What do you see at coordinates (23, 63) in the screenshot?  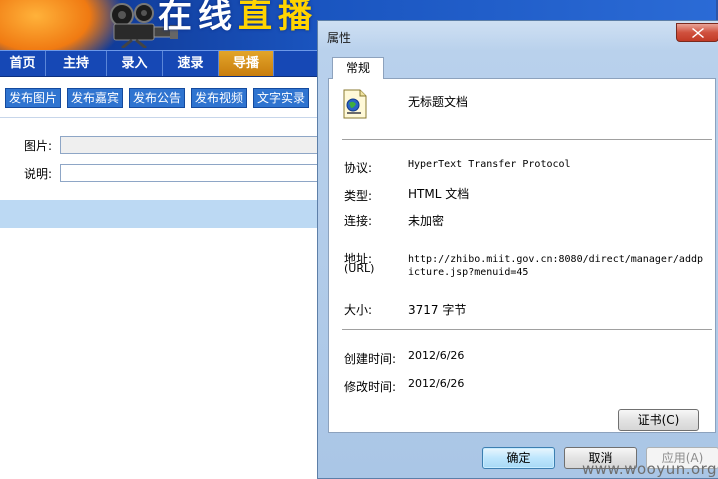 I see `nav-item-home: 首页` at bounding box center [23, 63].